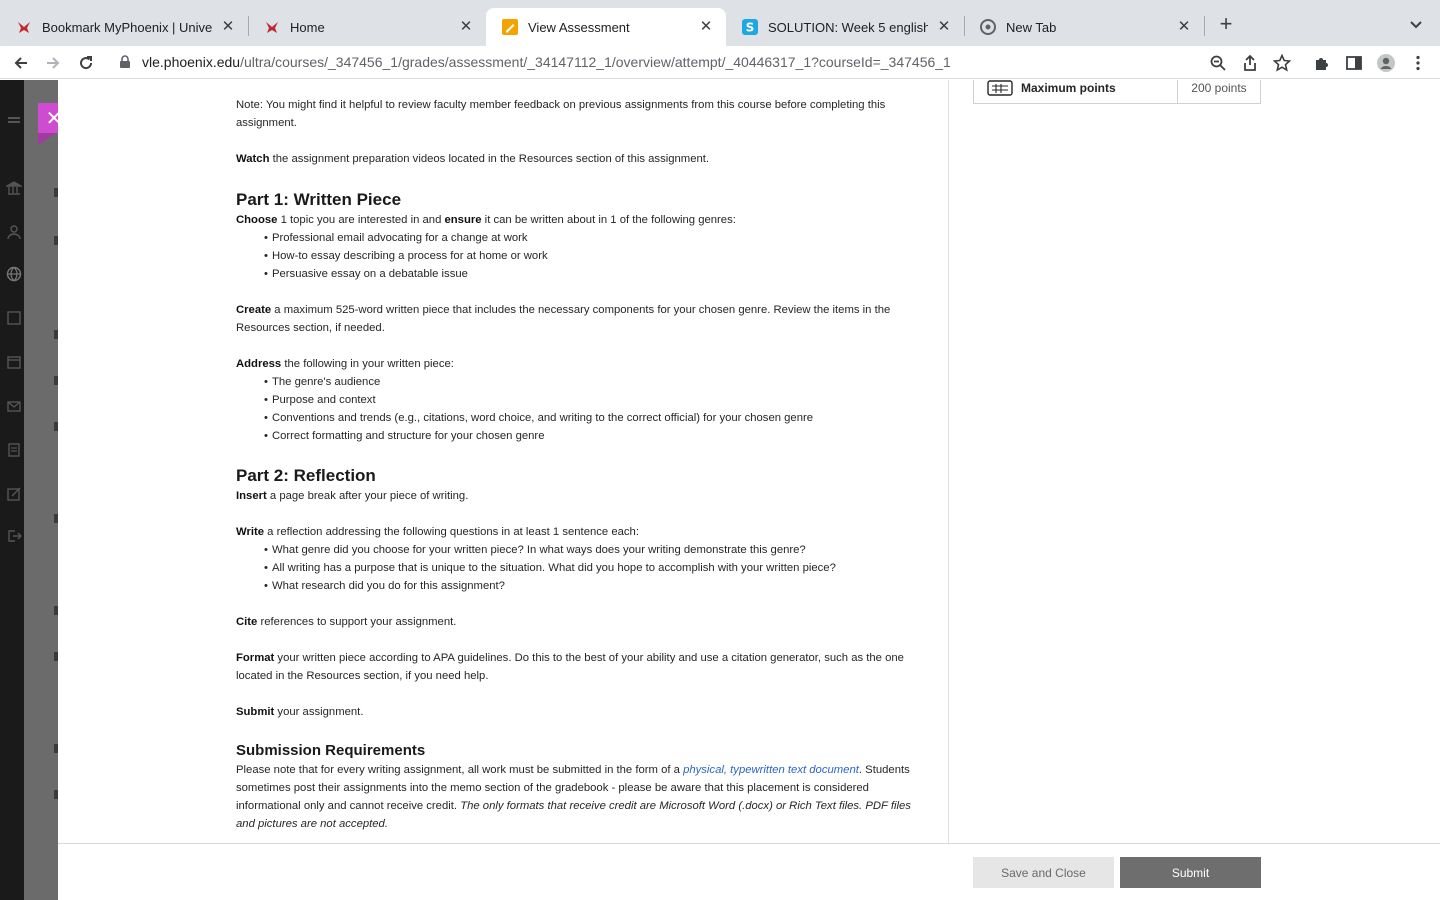 The height and width of the screenshot is (900, 1440). What do you see at coordinates (14, 406) in the screenshot?
I see `nav-messages-icon` at bounding box center [14, 406].